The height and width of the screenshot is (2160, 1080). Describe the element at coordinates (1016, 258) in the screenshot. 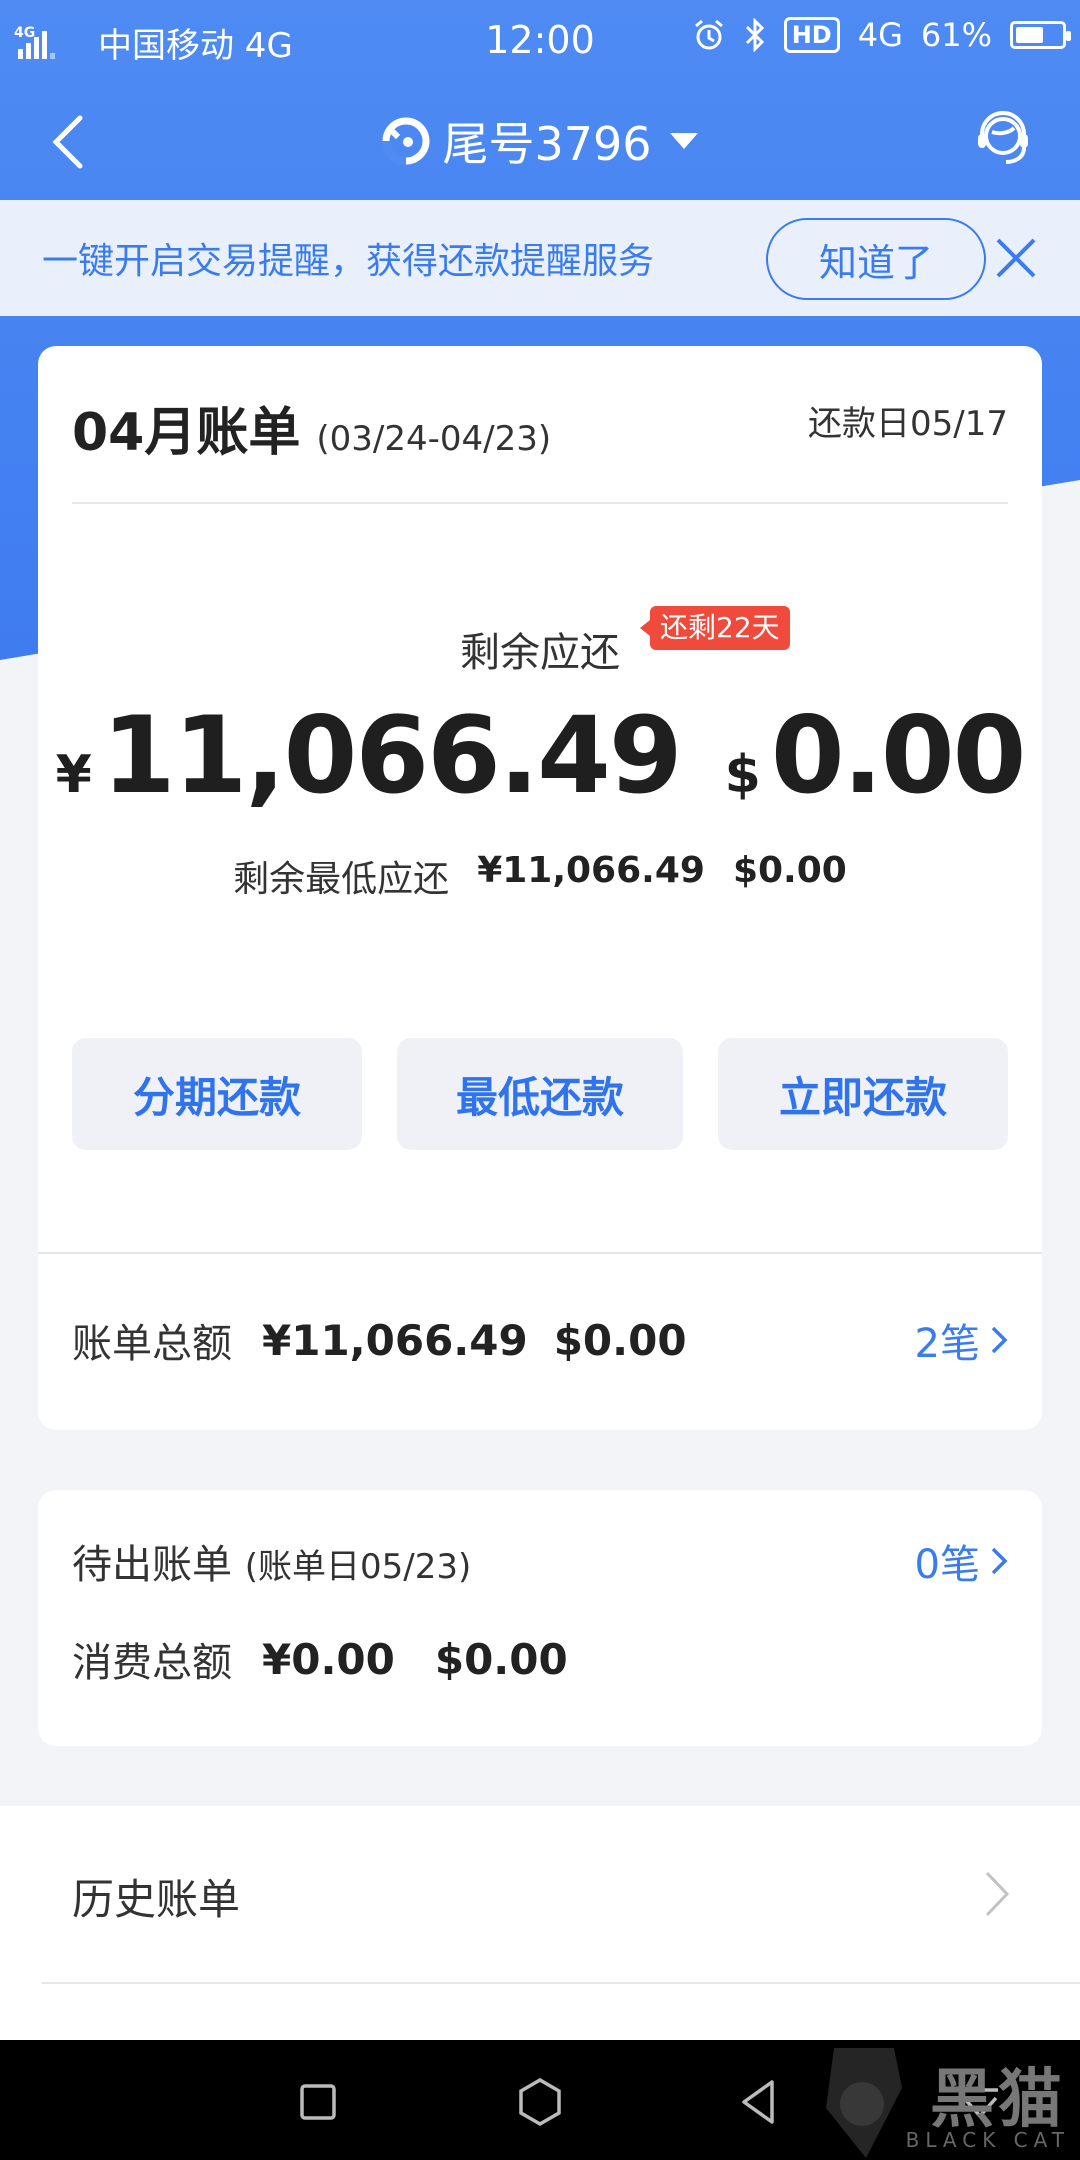

I see `close-icon` at that location.